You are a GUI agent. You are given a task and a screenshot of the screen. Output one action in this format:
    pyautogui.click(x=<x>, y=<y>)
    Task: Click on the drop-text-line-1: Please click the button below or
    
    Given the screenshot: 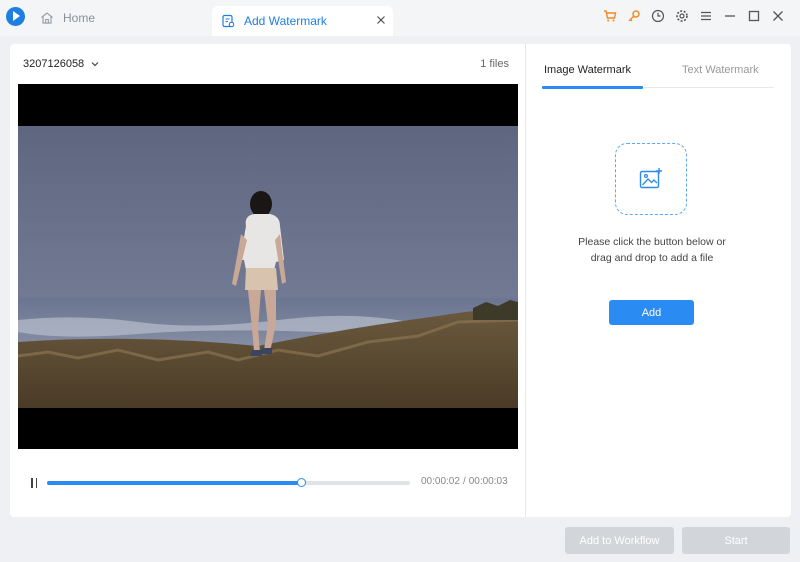 What is the action you would take?
    pyautogui.click(x=652, y=242)
    